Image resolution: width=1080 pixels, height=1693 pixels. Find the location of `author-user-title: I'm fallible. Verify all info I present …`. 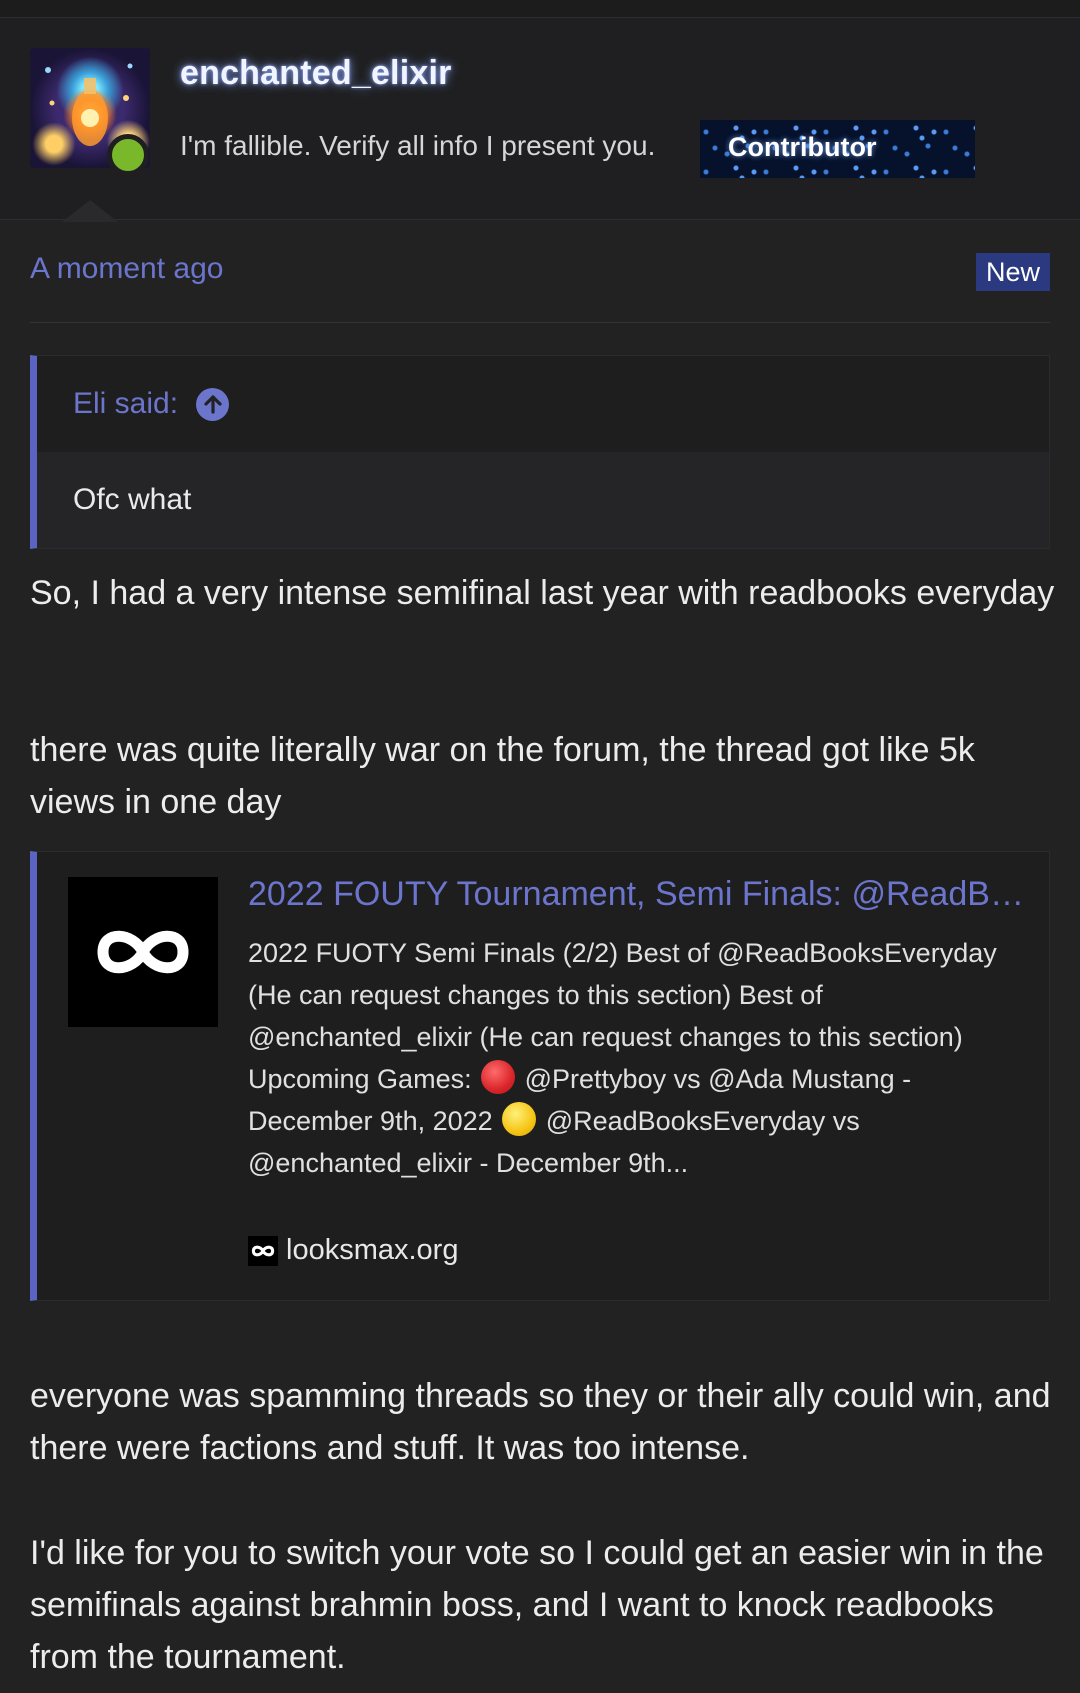

author-user-title: I'm fallible. Verify all info I present … is located at coordinates (418, 145).